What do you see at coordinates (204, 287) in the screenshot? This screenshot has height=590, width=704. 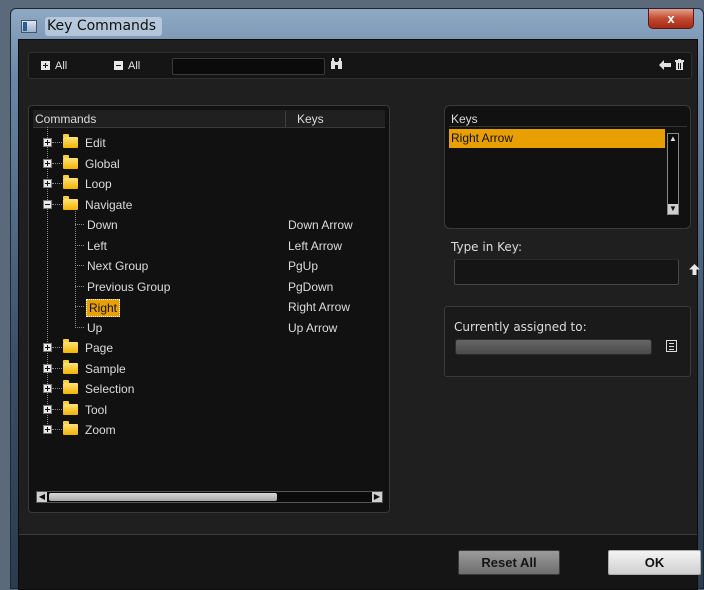 I see `tree-command-row: Previous Group PgDown` at bounding box center [204, 287].